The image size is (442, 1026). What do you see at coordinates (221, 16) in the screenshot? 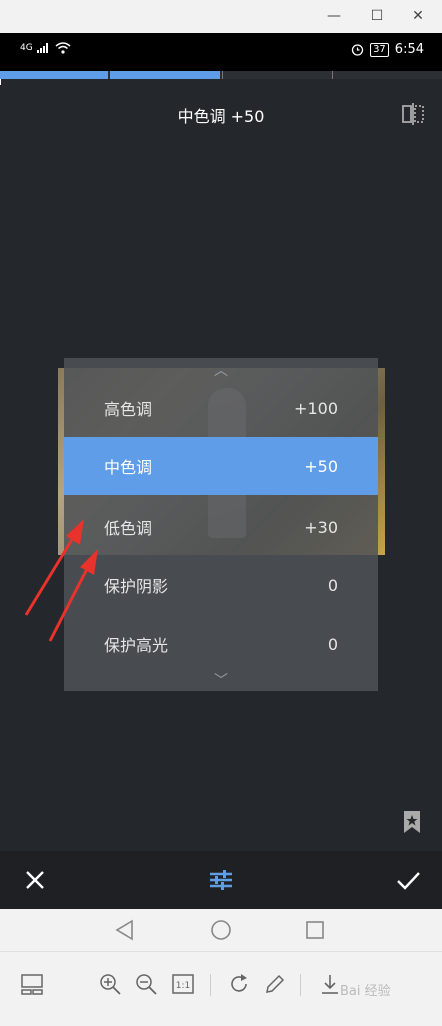
I see `window-titlebar: — ☐ ✕` at bounding box center [221, 16].